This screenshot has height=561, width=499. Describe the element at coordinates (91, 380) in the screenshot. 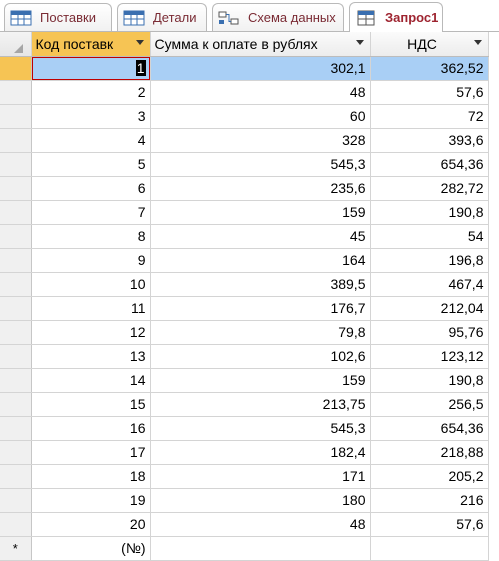

I see `cell-code: 14` at that location.